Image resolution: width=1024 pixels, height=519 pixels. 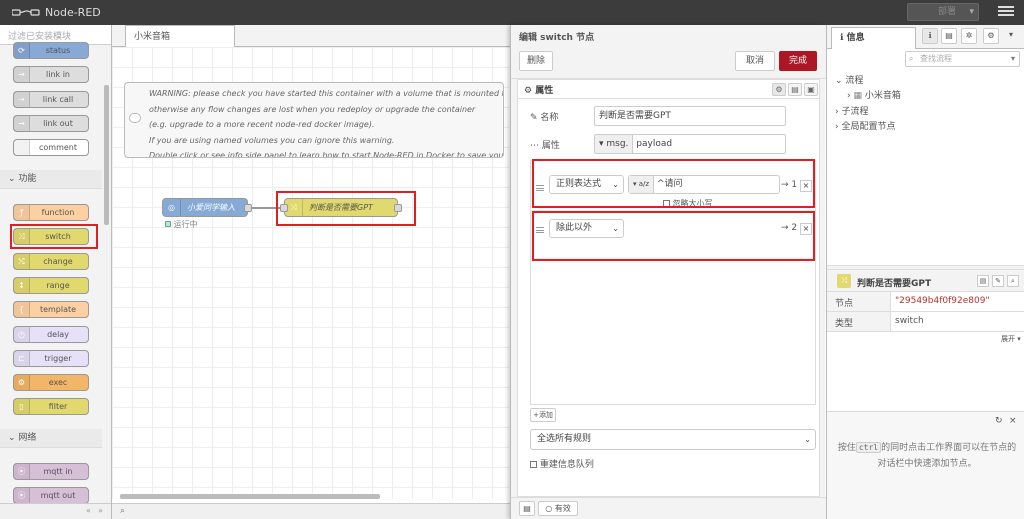 I want to click on rule-operator-select: 除此以外 ⌄, so click(x=586, y=228).